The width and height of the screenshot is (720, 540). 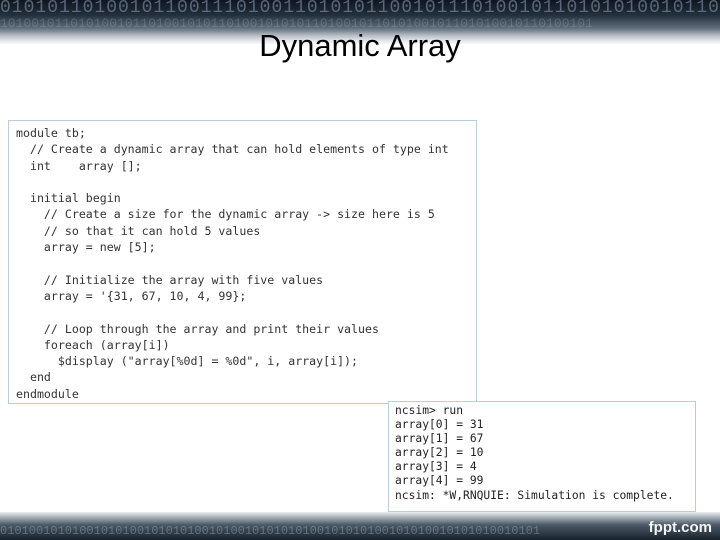 What do you see at coordinates (439, 425) in the screenshot?
I see `console-line: array[0] = 31` at bounding box center [439, 425].